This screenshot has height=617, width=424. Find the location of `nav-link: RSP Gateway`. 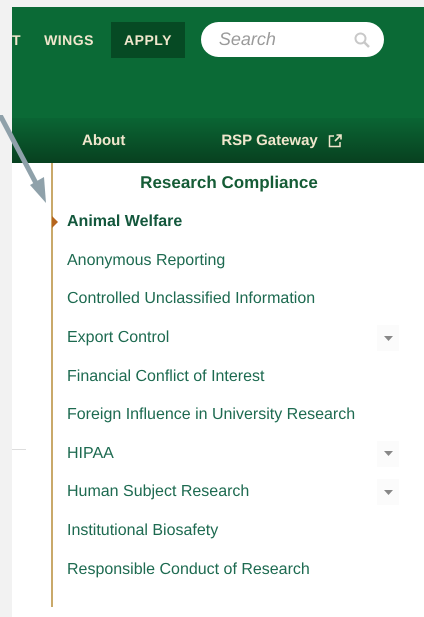

nav-link: RSP Gateway is located at coordinates (281, 140).